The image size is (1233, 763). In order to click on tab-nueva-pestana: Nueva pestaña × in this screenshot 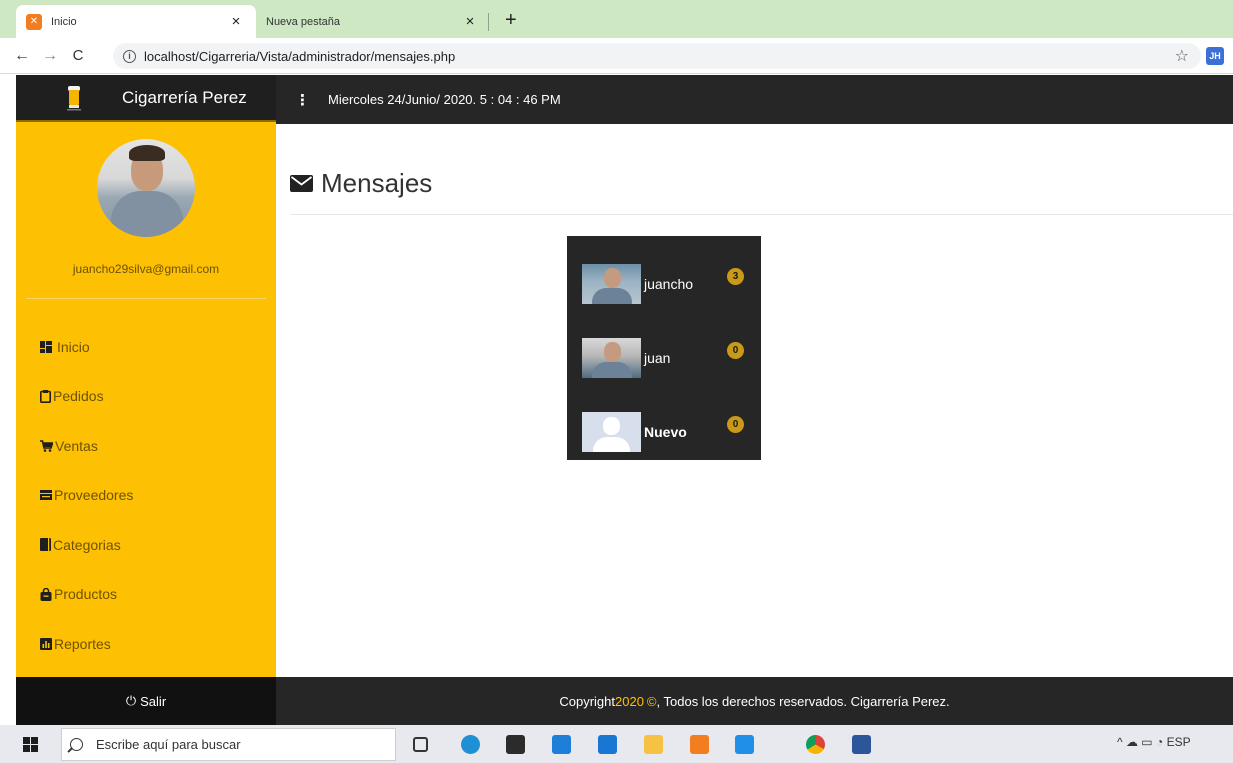, I will do `click(378, 21)`.